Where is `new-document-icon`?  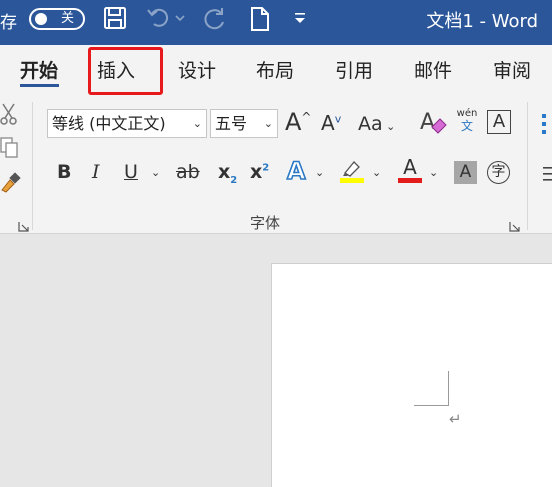 new-document-icon is located at coordinates (260, 21).